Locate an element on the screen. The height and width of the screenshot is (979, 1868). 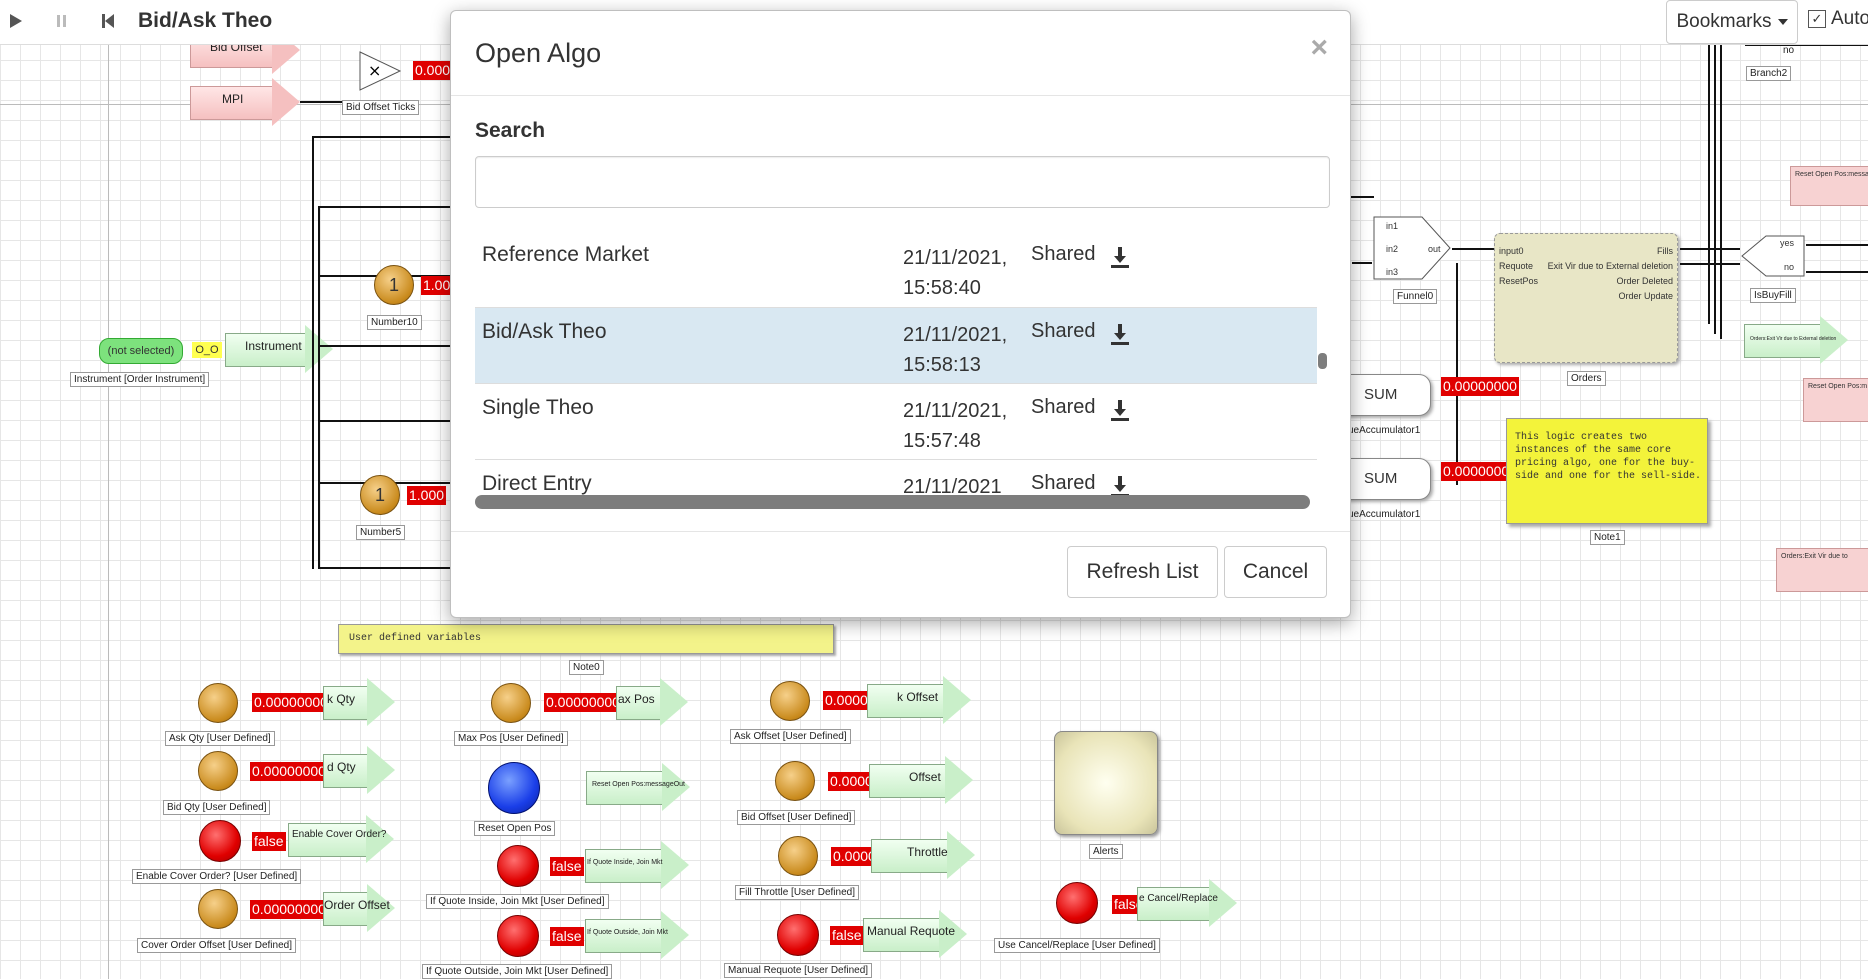
close-icon: × is located at coordinates (1319, 48).